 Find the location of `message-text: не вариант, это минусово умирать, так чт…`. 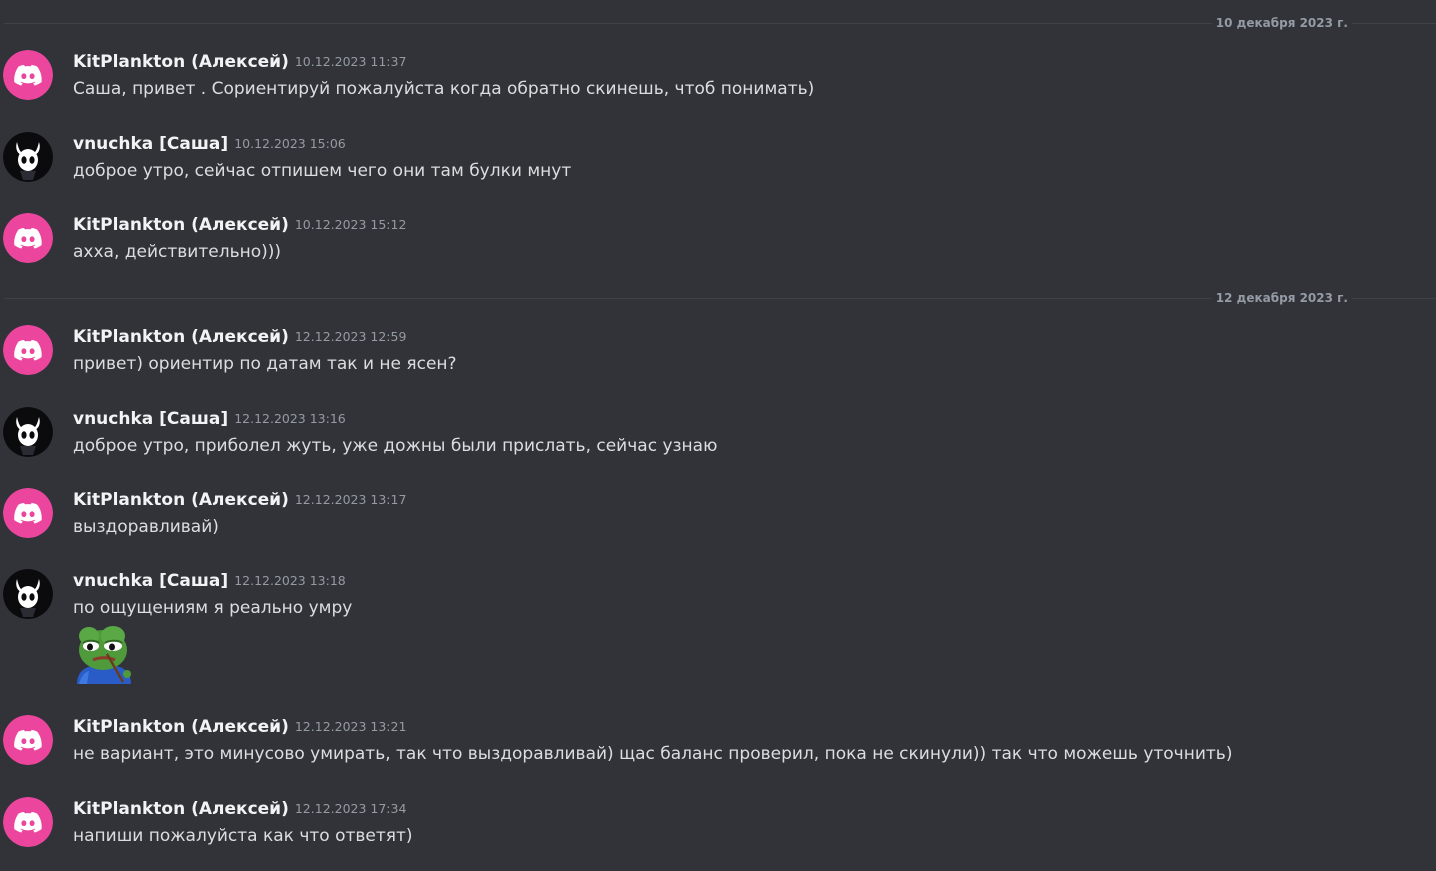

message-text: не вариант, это минусово умирать, так чт… is located at coordinates (653, 754).